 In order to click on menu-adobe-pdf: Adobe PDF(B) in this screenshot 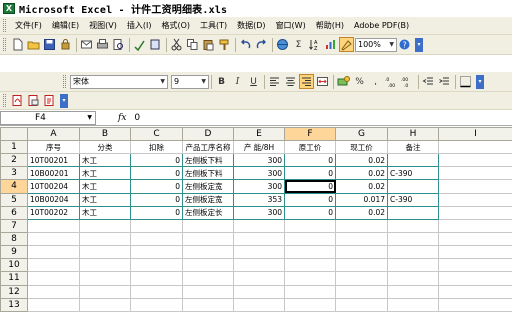, I will do `click(381, 25)`.